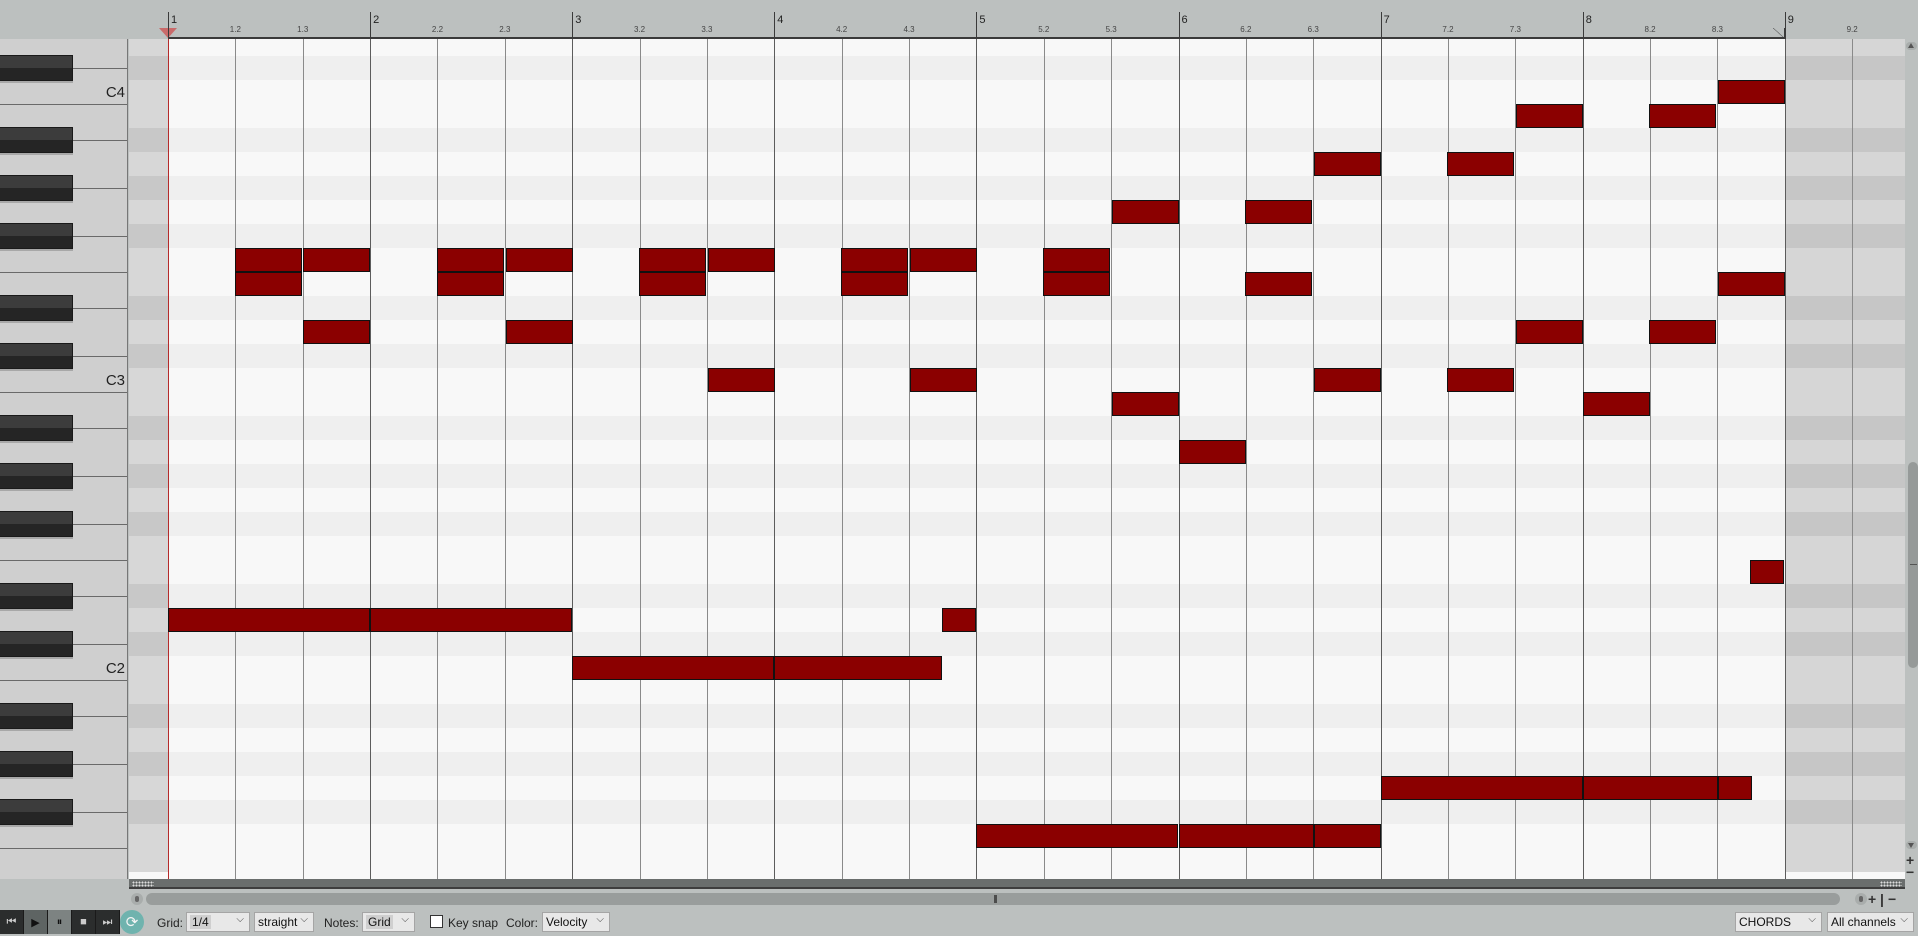  I want to click on vertical-scrollbar: + −, so click(1911, 459).